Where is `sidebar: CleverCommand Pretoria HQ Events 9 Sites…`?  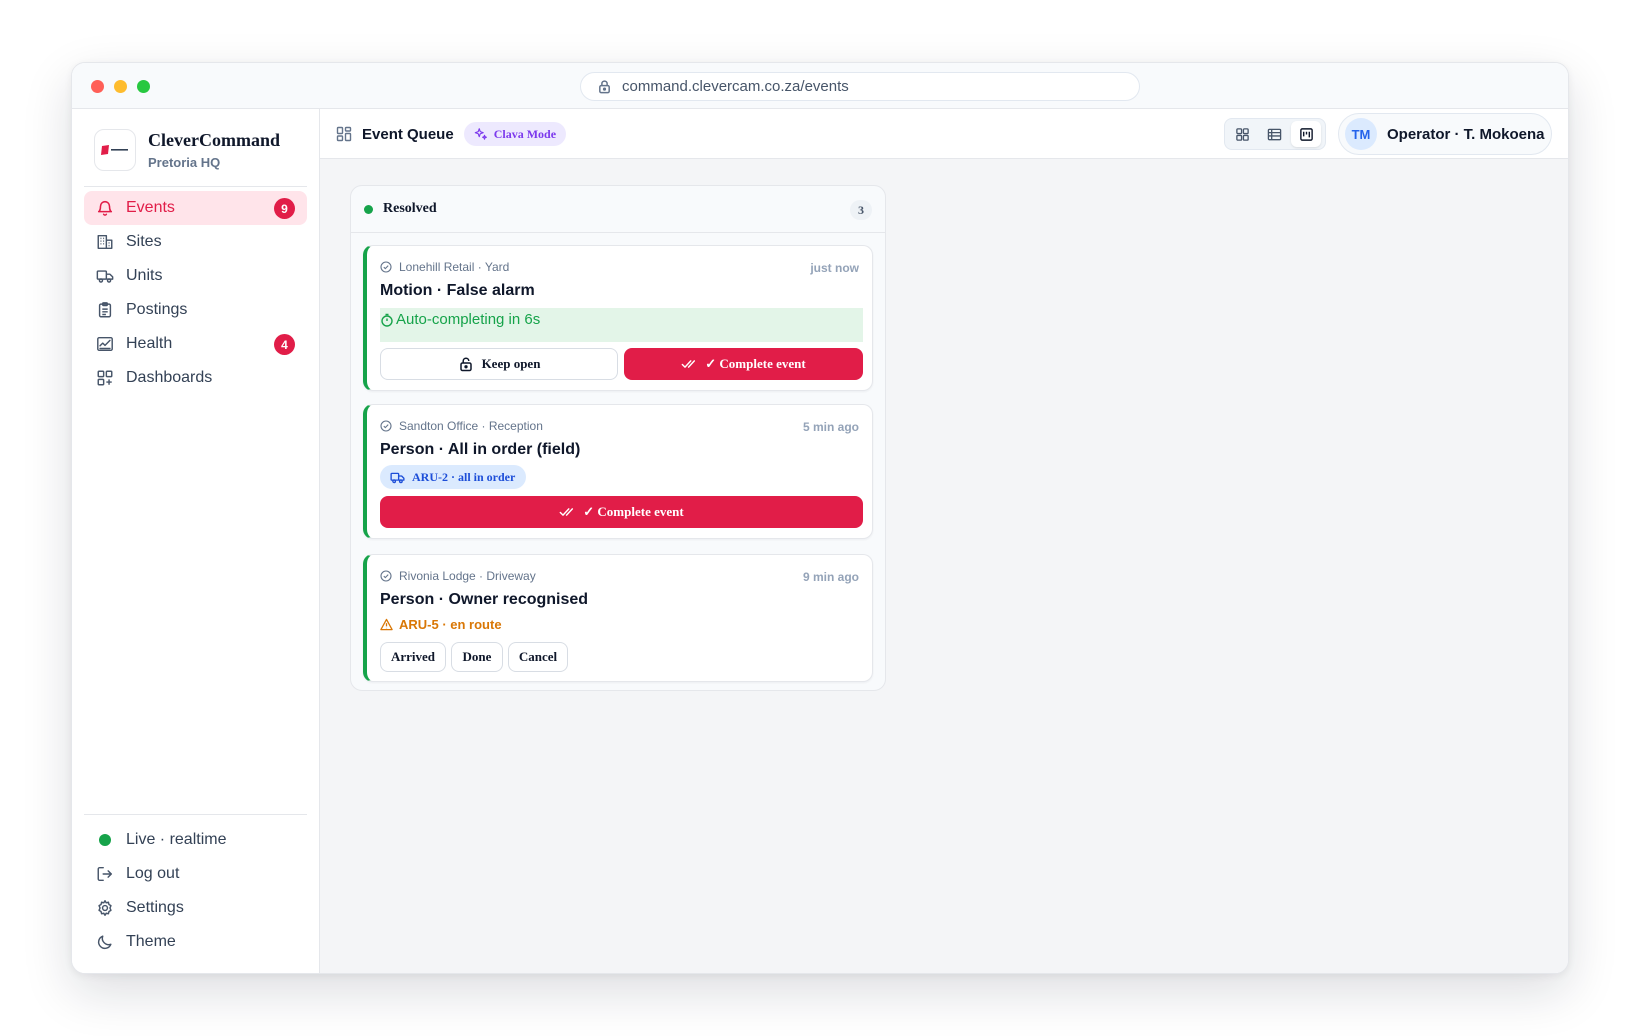
sidebar: CleverCommand Pretoria HQ Events 9 Sites… is located at coordinates (196, 541).